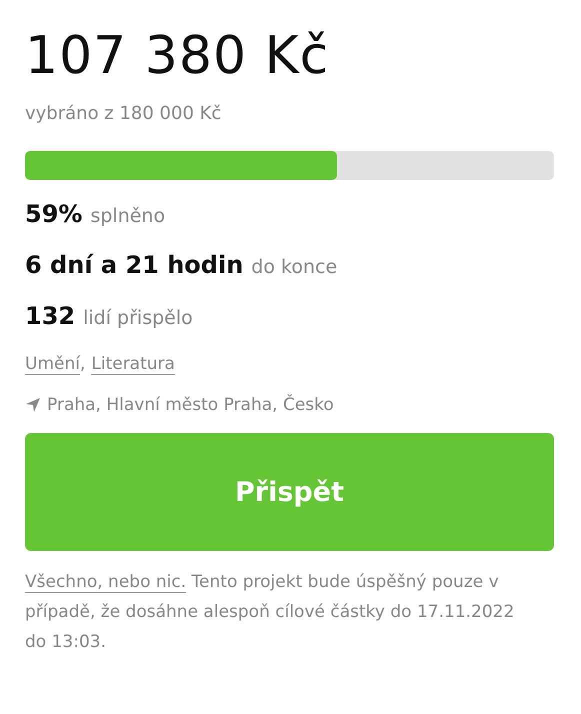 Image resolution: width=581 pixels, height=714 pixels. Describe the element at coordinates (133, 365) in the screenshot. I see `category-link: Literatura` at that location.